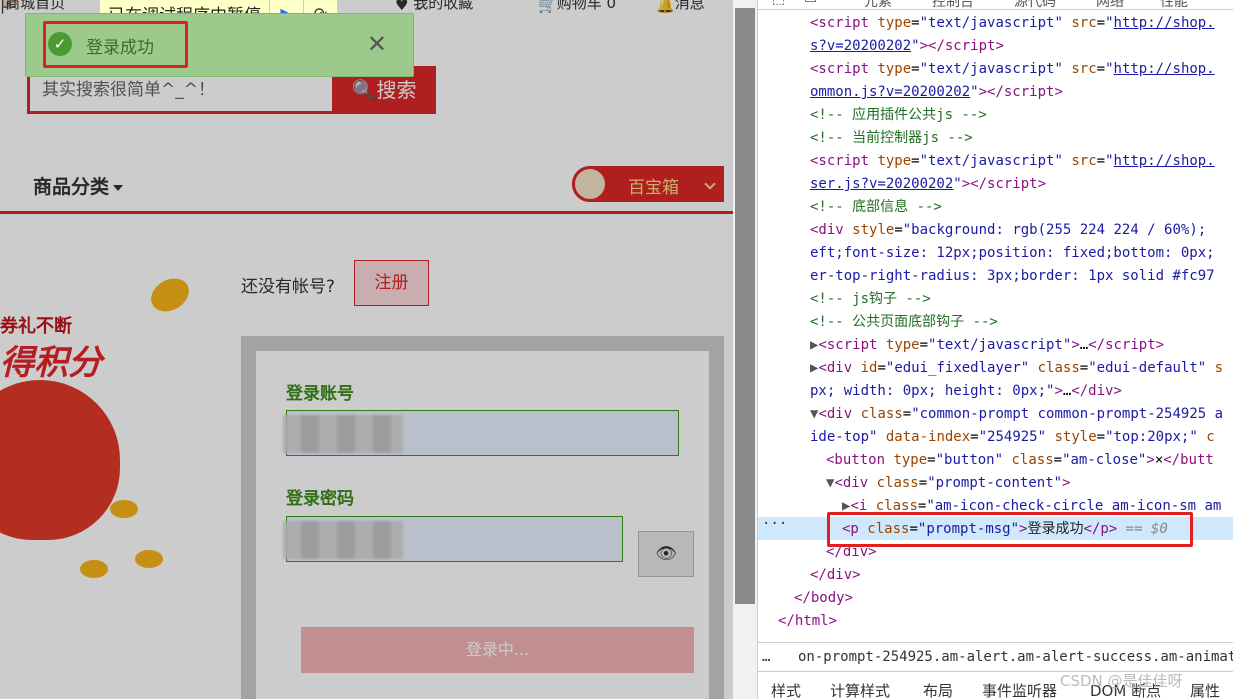 This screenshot has width=1233, height=699. I want to click on dom-tree-line: <!-- 应用插件公共js -->, so click(898, 115).